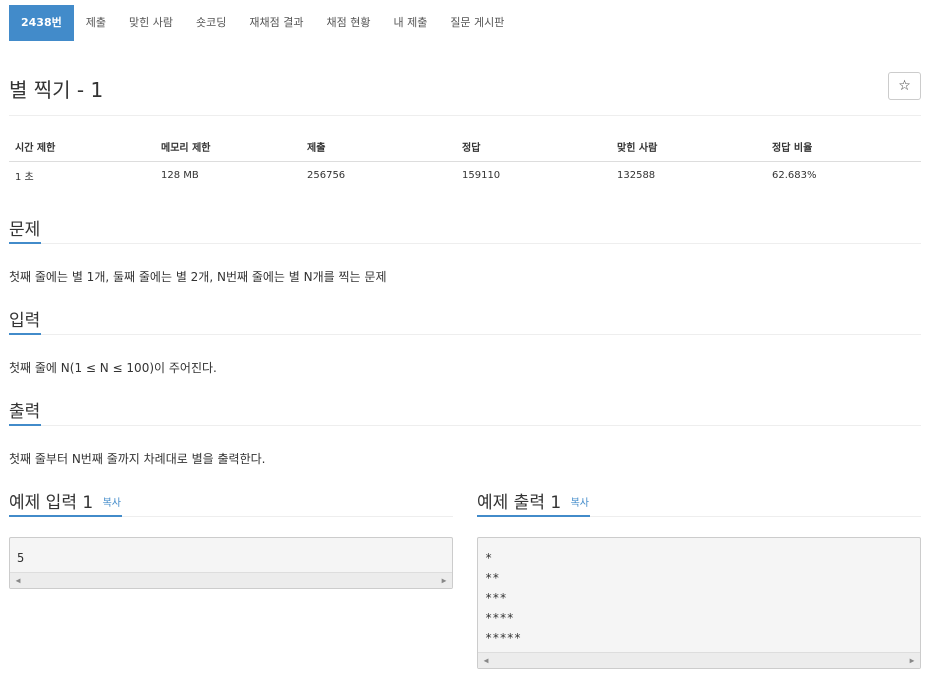 Image resolution: width=930 pixels, height=681 pixels. Describe the element at coordinates (180, 176) in the screenshot. I see `memory-limit-value: 128 MB` at that location.